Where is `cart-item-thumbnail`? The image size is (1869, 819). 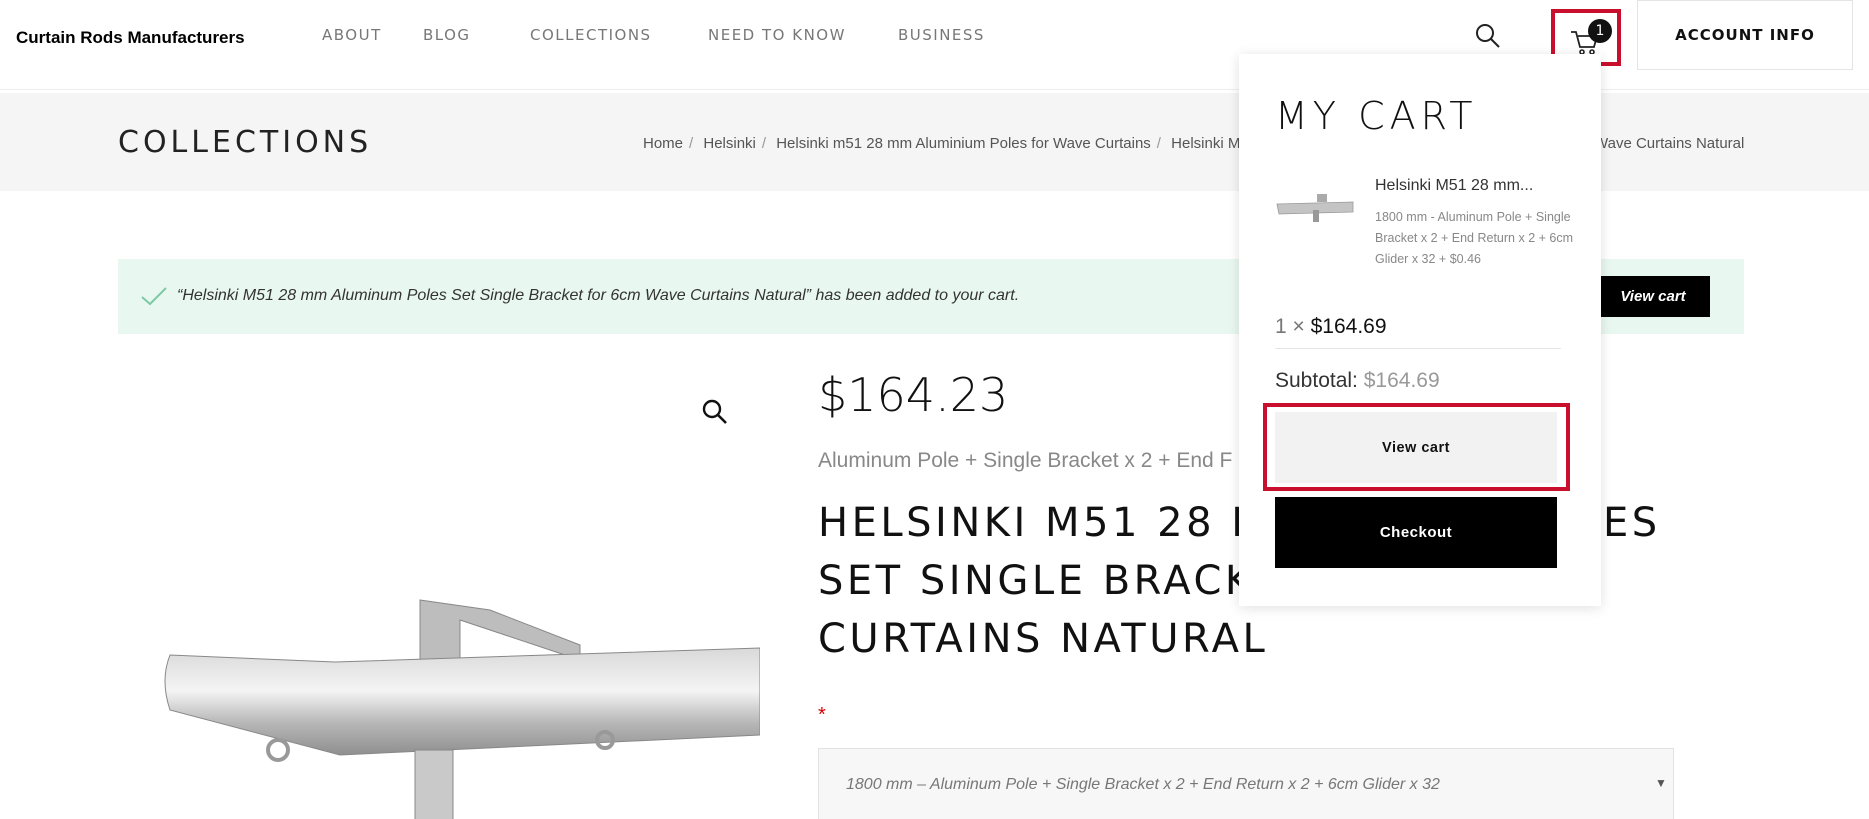
cart-item-thumbnail is located at coordinates (1315, 210).